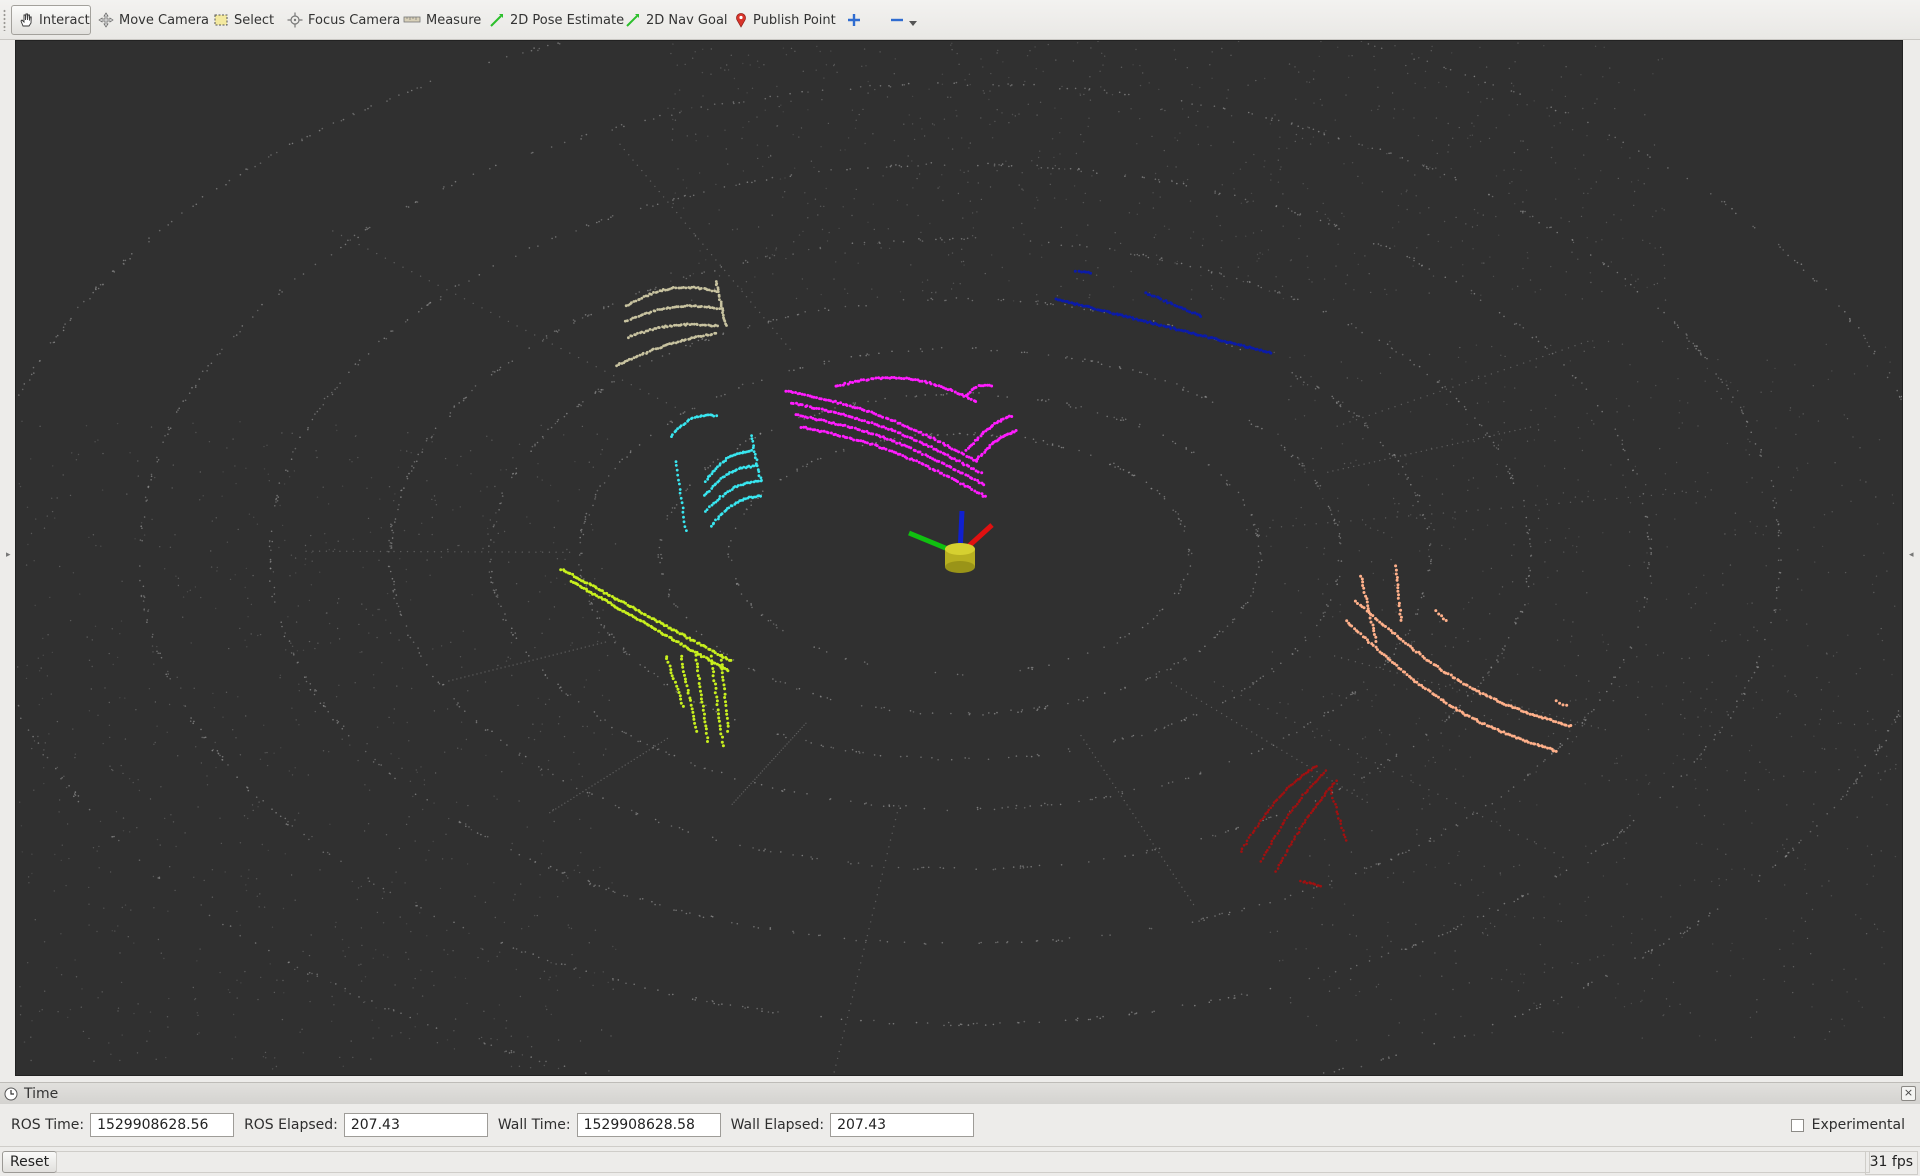  I want to click on base-link-axes, so click(951, 541).